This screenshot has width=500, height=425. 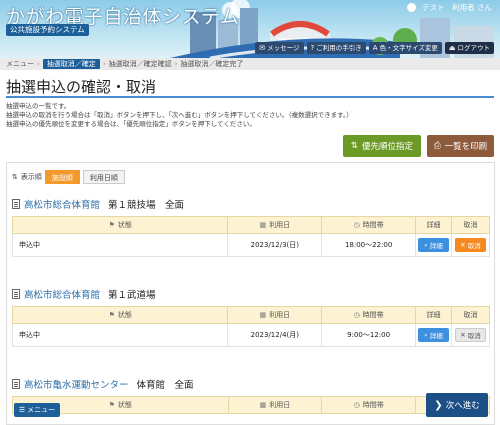 What do you see at coordinates (466, 147) in the screenshot?
I see `print-label: 一覧を印刷` at bounding box center [466, 147].